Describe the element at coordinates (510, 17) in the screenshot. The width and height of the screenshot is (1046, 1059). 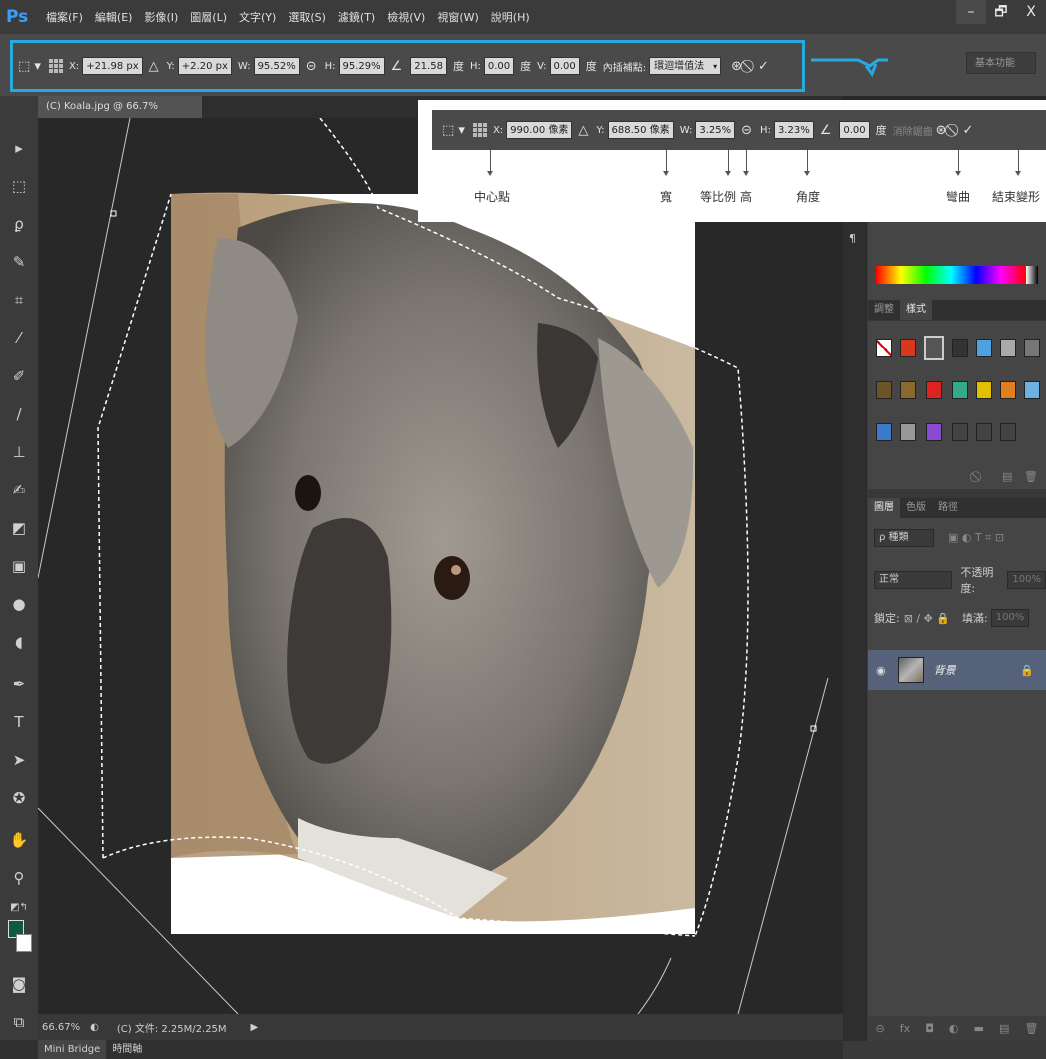
I see `menu-help: 說明(H)` at that location.